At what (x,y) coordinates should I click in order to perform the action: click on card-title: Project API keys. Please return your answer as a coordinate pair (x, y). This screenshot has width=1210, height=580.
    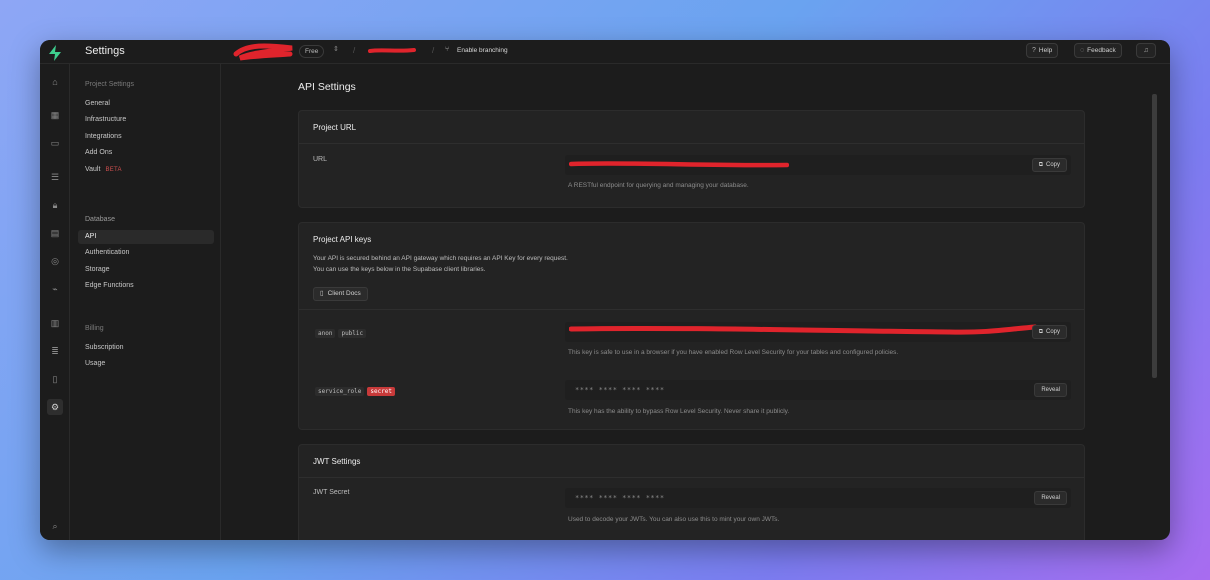
    Looking at the image, I should click on (342, 239).